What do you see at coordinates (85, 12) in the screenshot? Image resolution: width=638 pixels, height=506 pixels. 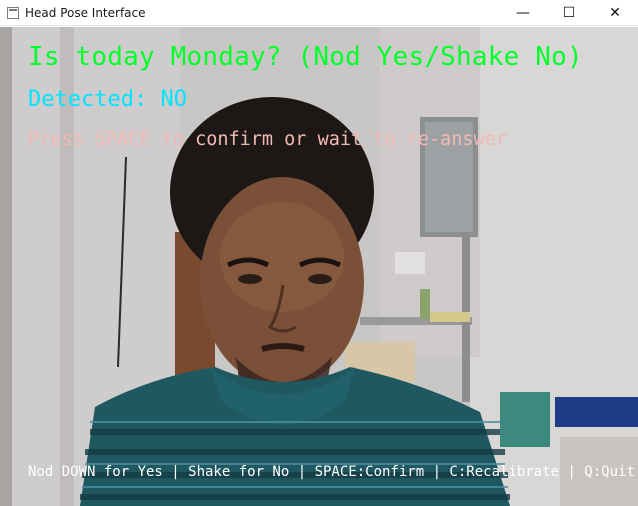 I see `window-title: Head Pose Interface` at bounding box center [85, 12].